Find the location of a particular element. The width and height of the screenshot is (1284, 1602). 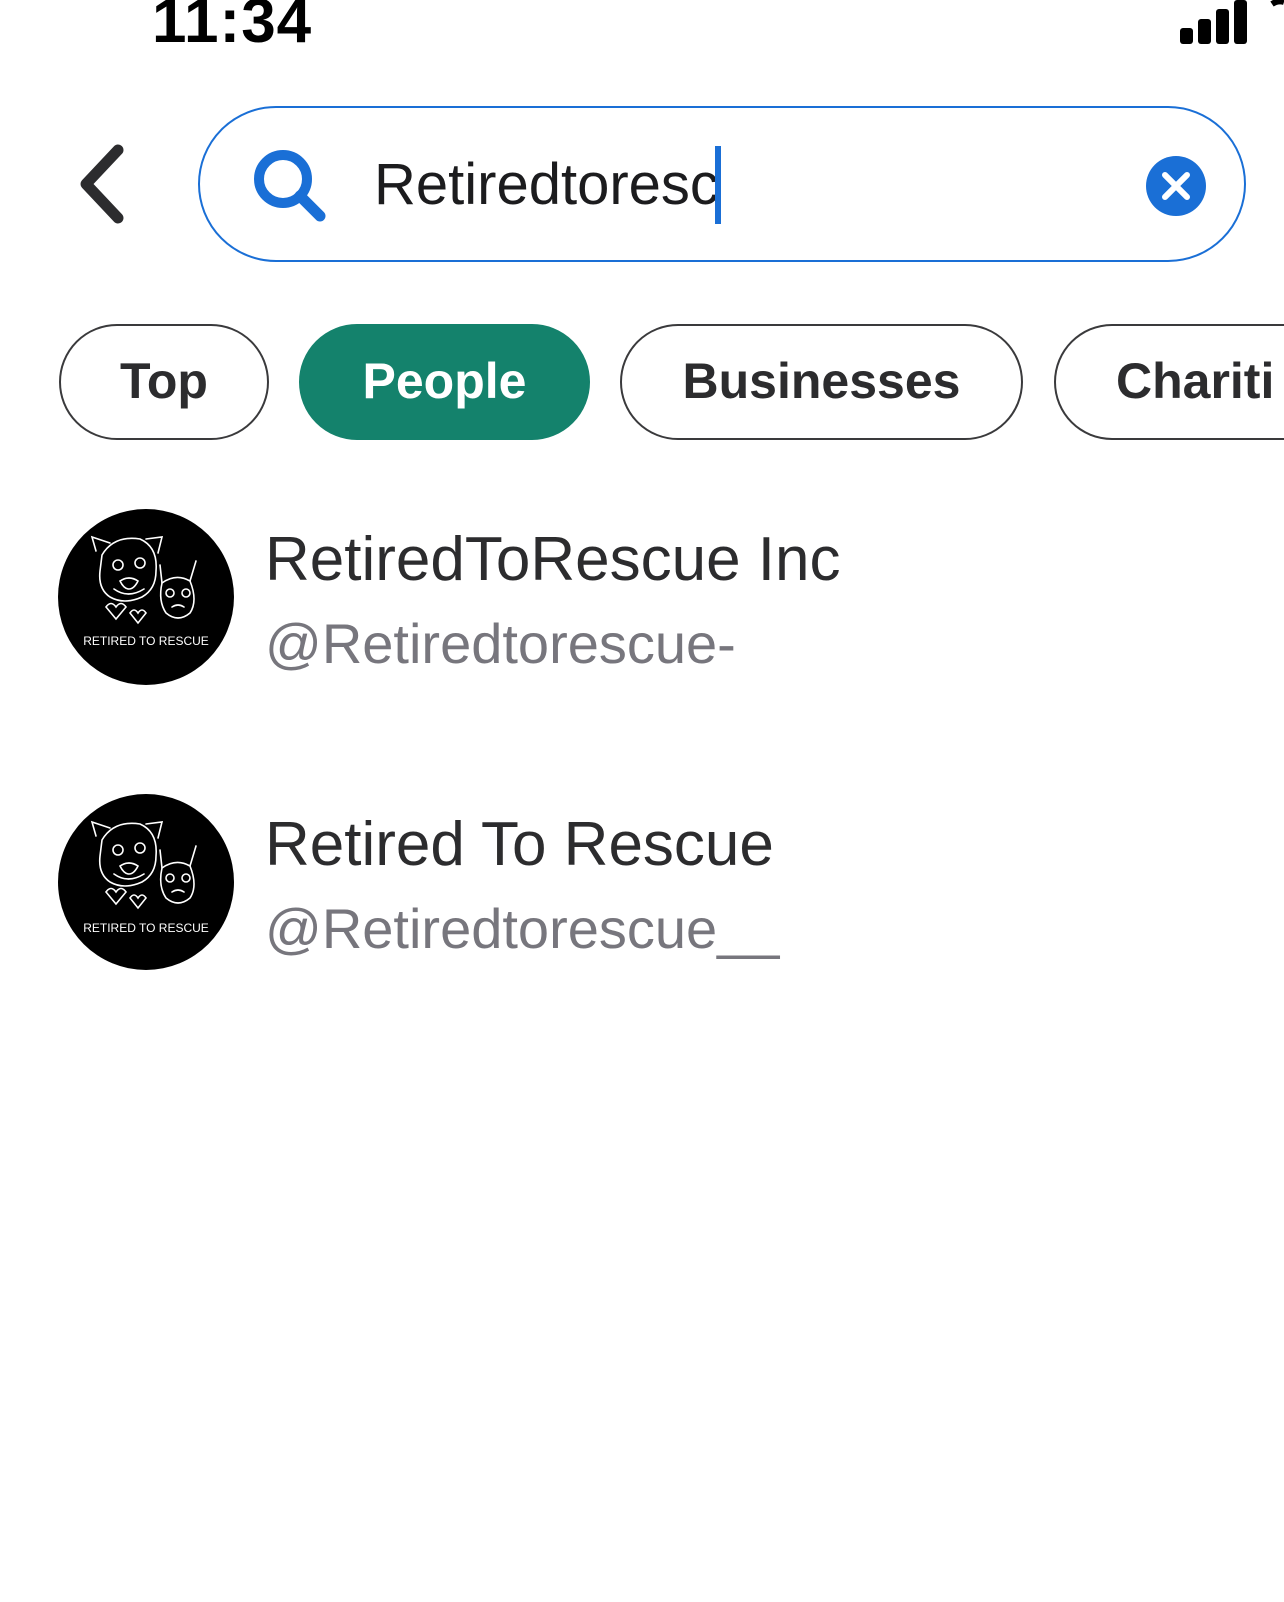

clear-search-button is located at coordinates (1176, 186).